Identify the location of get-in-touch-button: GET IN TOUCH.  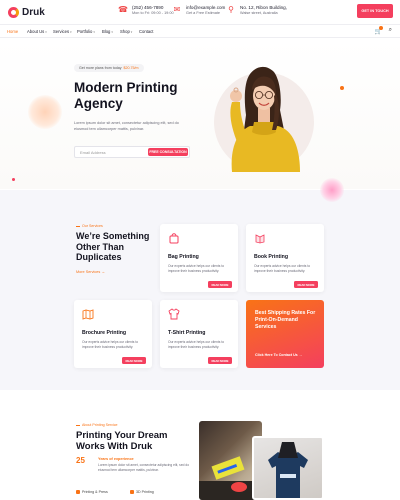
(375, 11).